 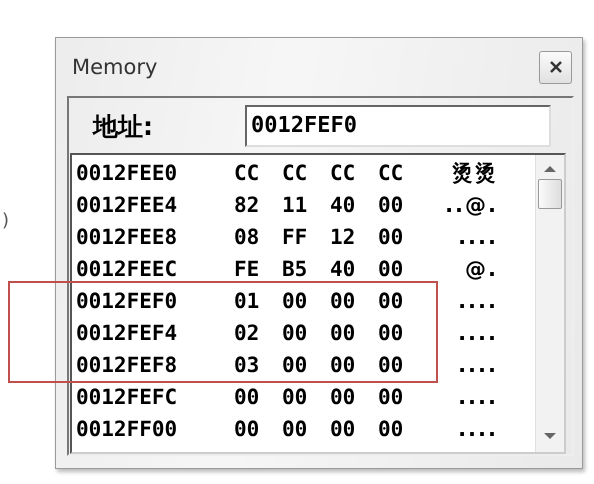 What do you see at coordinates (114, 67) in the screenshot?
I see `window-title: Memory` at bounding box center [114, 67].